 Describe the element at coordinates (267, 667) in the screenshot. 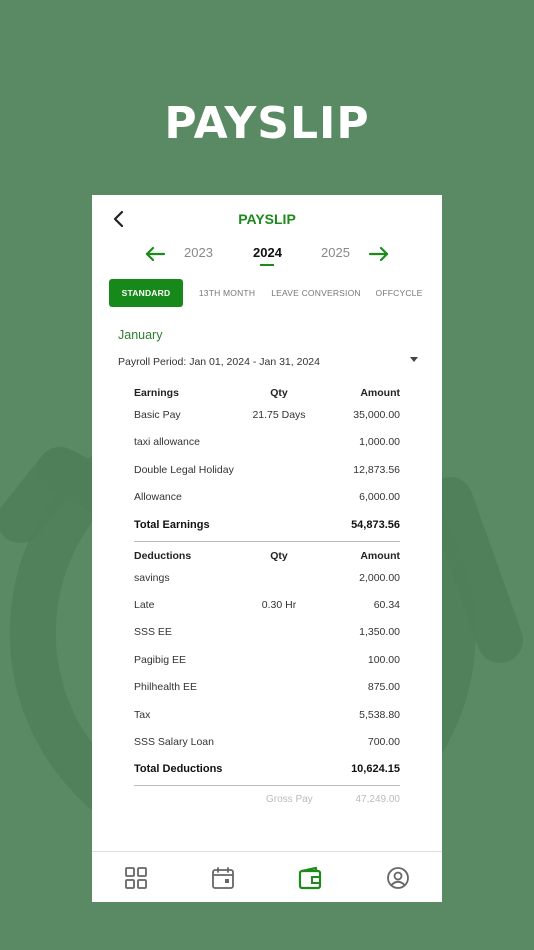

I see `deduction-row: Pagibig EE 100.00` at that location.